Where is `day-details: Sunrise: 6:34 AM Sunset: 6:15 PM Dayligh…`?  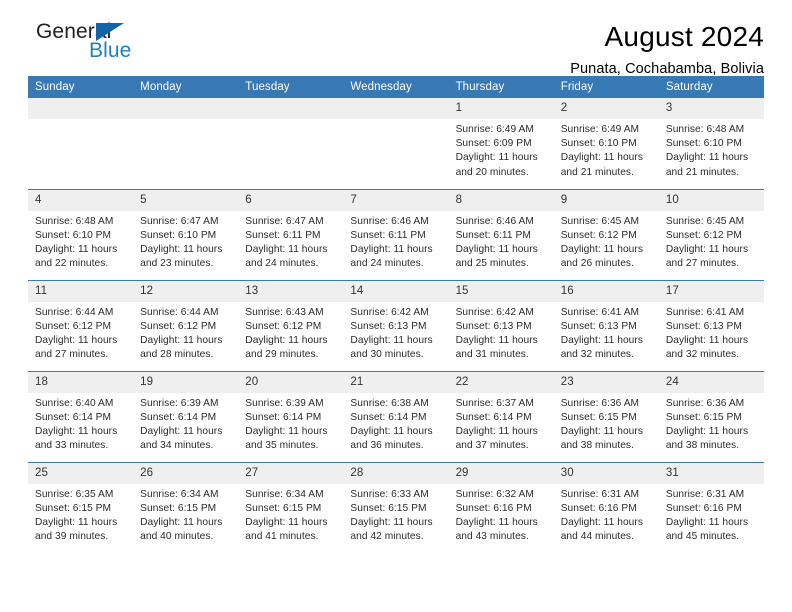
day-details: Sunrise: 6:34 AM Sunset: 6:15 PM Dayligh… is located at coordinates (290, 514).